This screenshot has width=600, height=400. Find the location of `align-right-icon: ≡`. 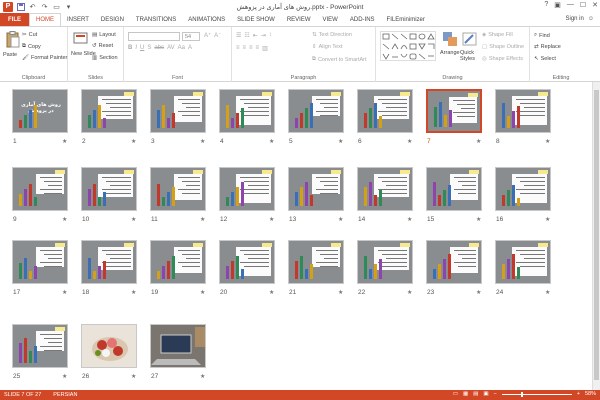

align-right-icon: ≡ is located at coordinates (251, 48).